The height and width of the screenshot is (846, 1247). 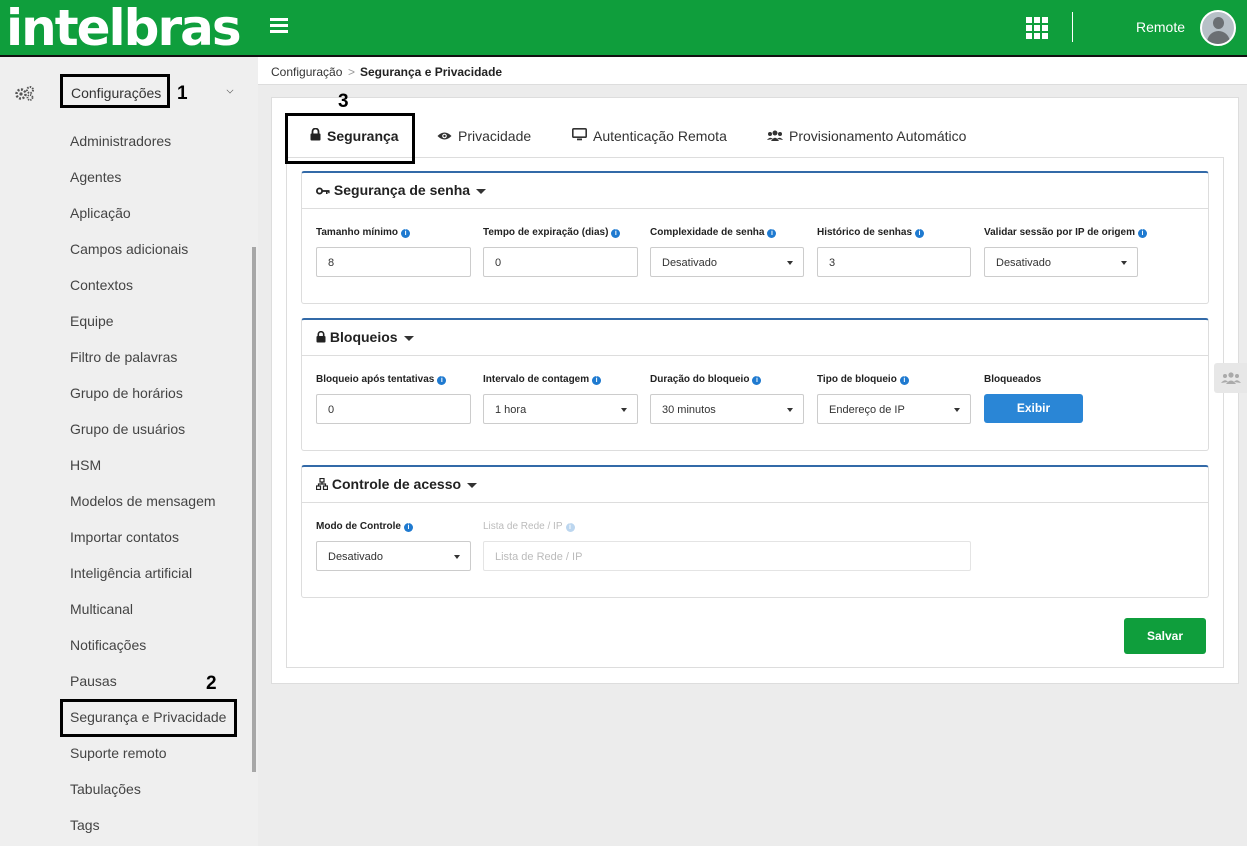 I want to click on sidebar-item-administradores: Administradores, so click(x=120, y=141).